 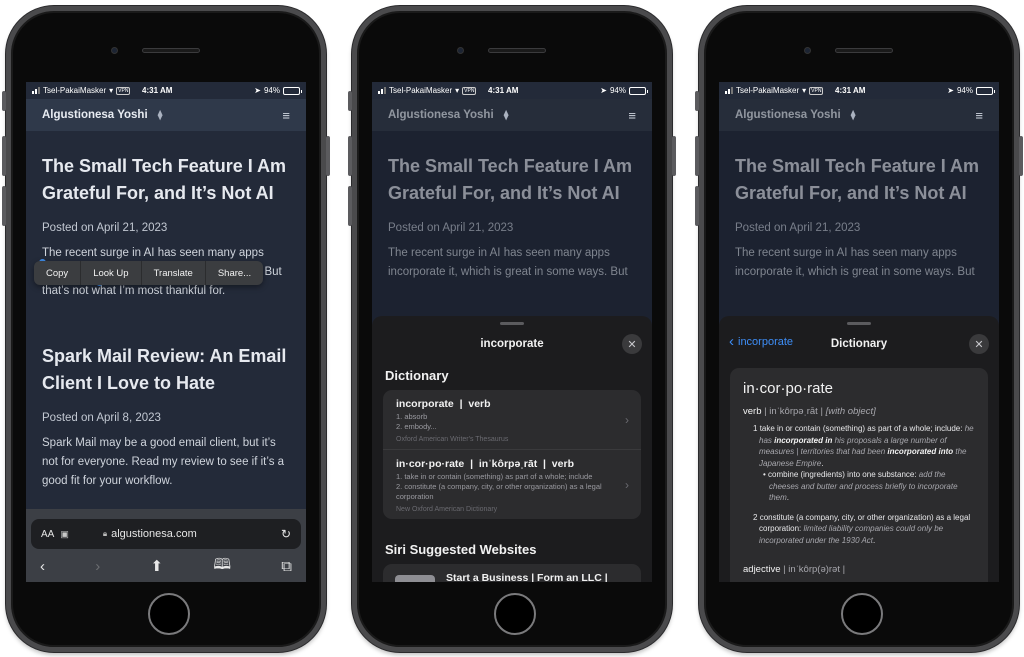 What do you see at coordinates (174, 273) in the screenshot?
I see `translate-menu-item: Translate` at bounding box center [174, 273].